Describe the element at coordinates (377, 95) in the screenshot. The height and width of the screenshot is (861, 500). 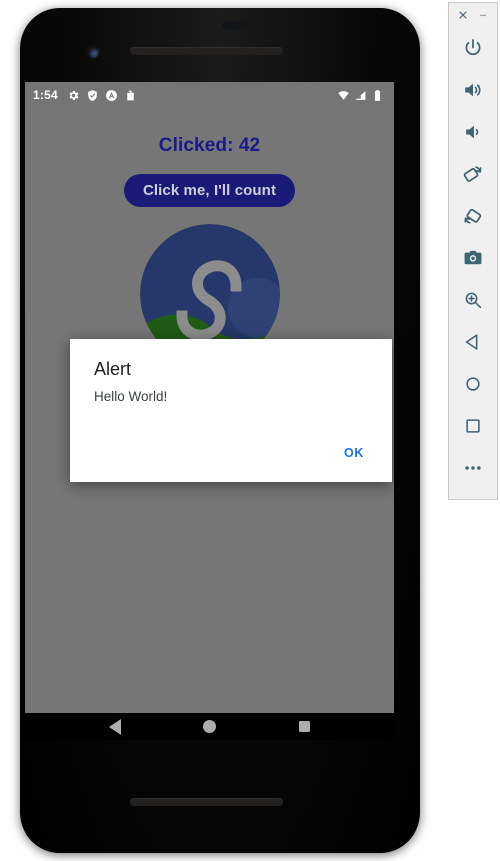
I see `battery-icon` at that location.